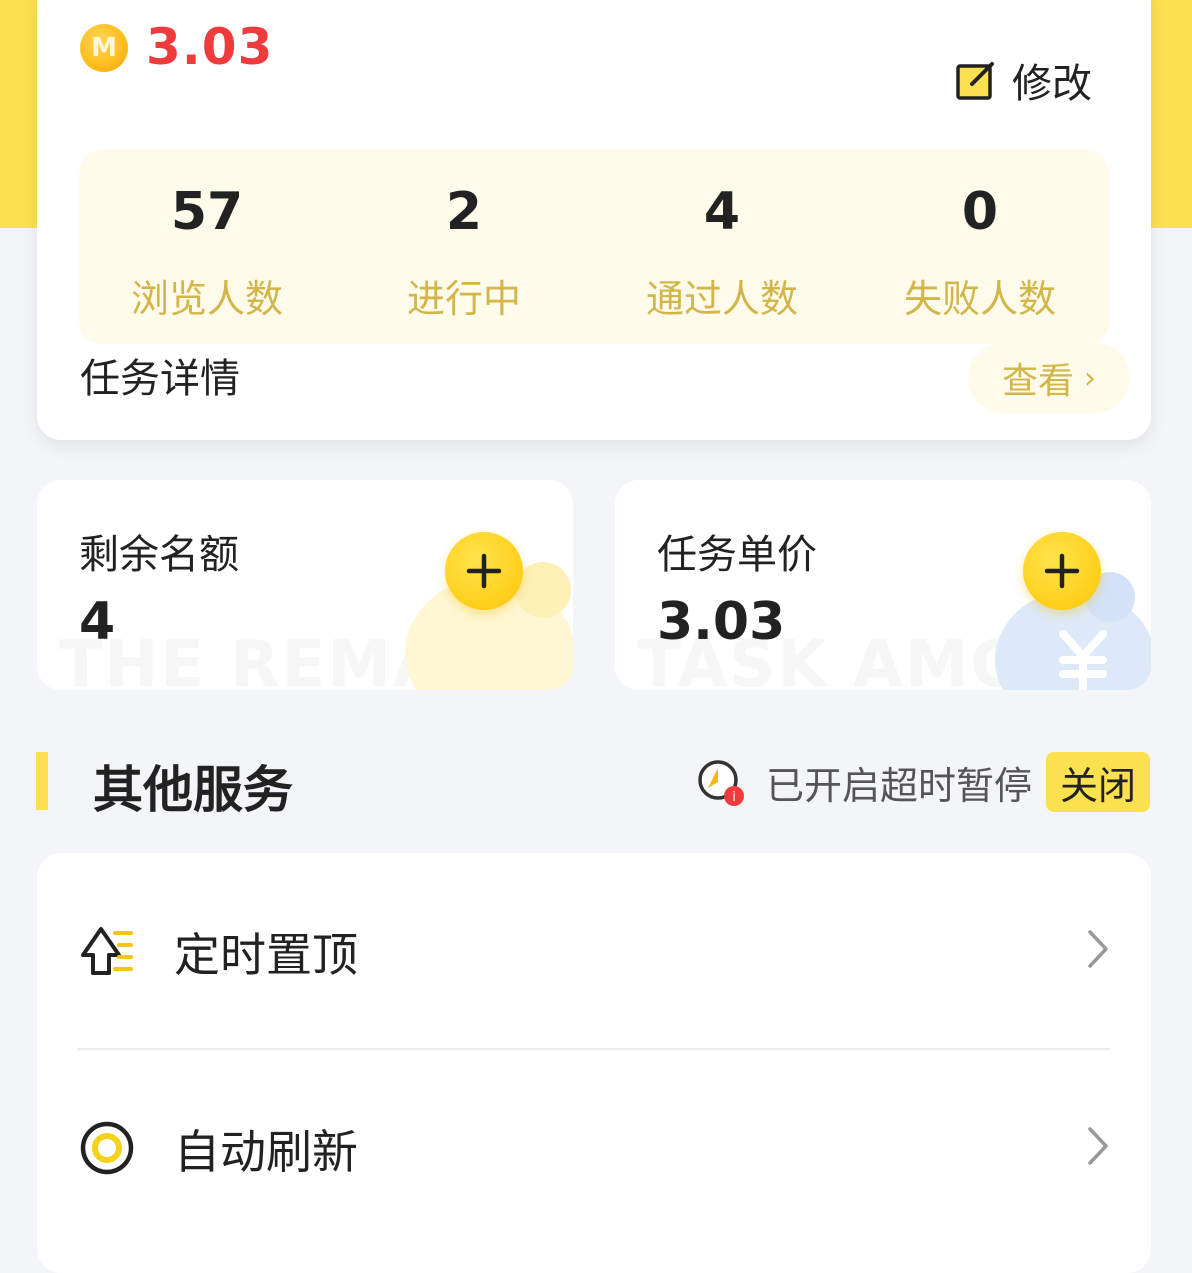 This screenshot has height=1273, width=1192. Describe the element at coordinates (722, 212) in the screenshot. I see `stat-value: 4` at that location.